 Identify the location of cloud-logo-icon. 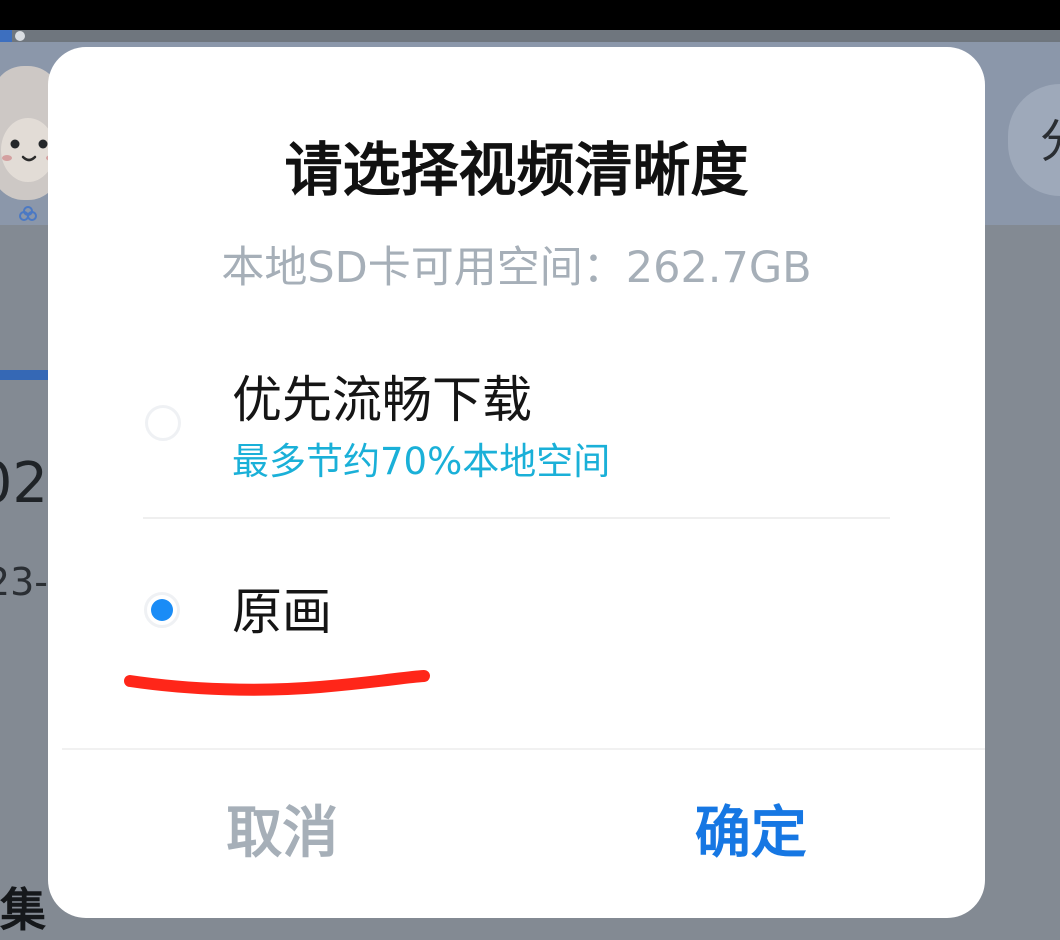
(28, 213).